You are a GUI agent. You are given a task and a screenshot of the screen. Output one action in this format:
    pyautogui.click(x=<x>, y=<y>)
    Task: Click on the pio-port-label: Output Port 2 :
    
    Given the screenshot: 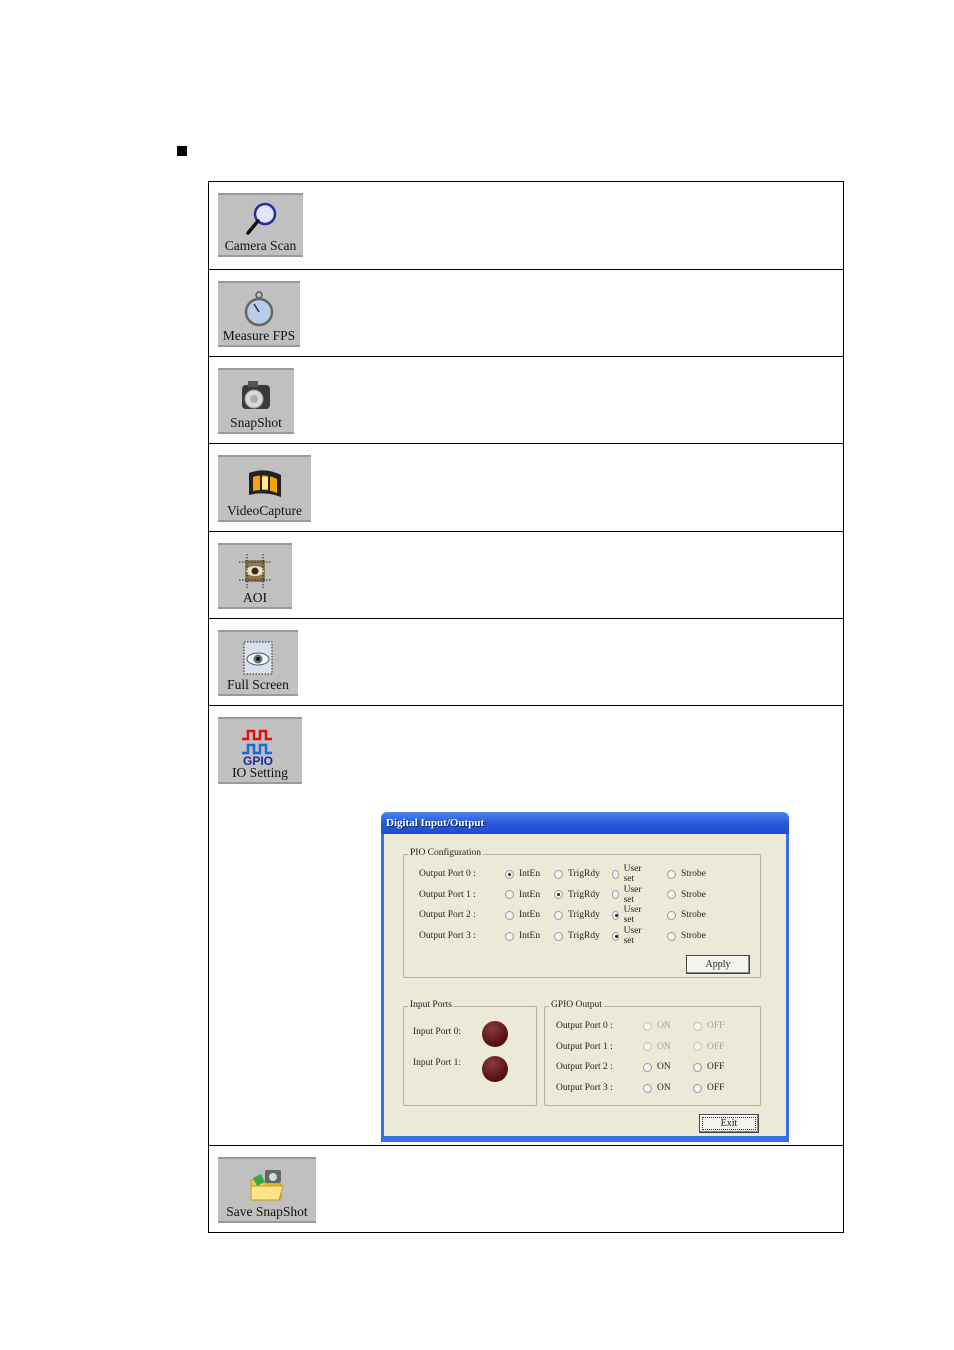 What is the action you would take?
    pyautogui.click(x=447, y=915)
    